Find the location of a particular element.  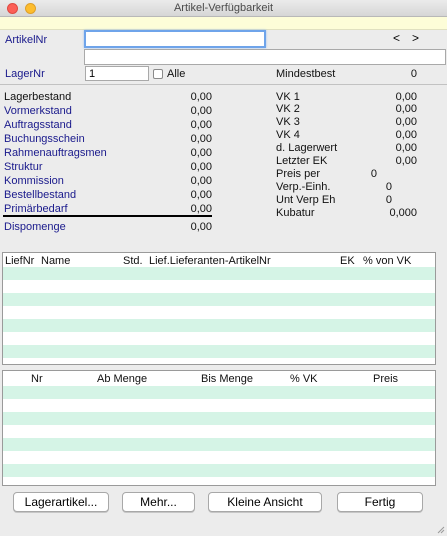

stock-label: Bestellbestand is located at coordinates (40, 195).